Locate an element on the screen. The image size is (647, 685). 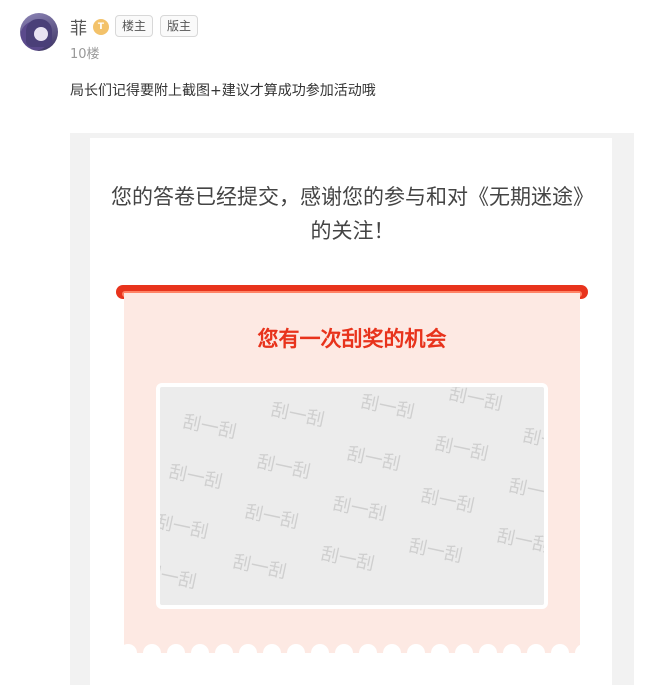
ticket-title: 您有一次刮奖的机会 is located at coordinates (352, 339).